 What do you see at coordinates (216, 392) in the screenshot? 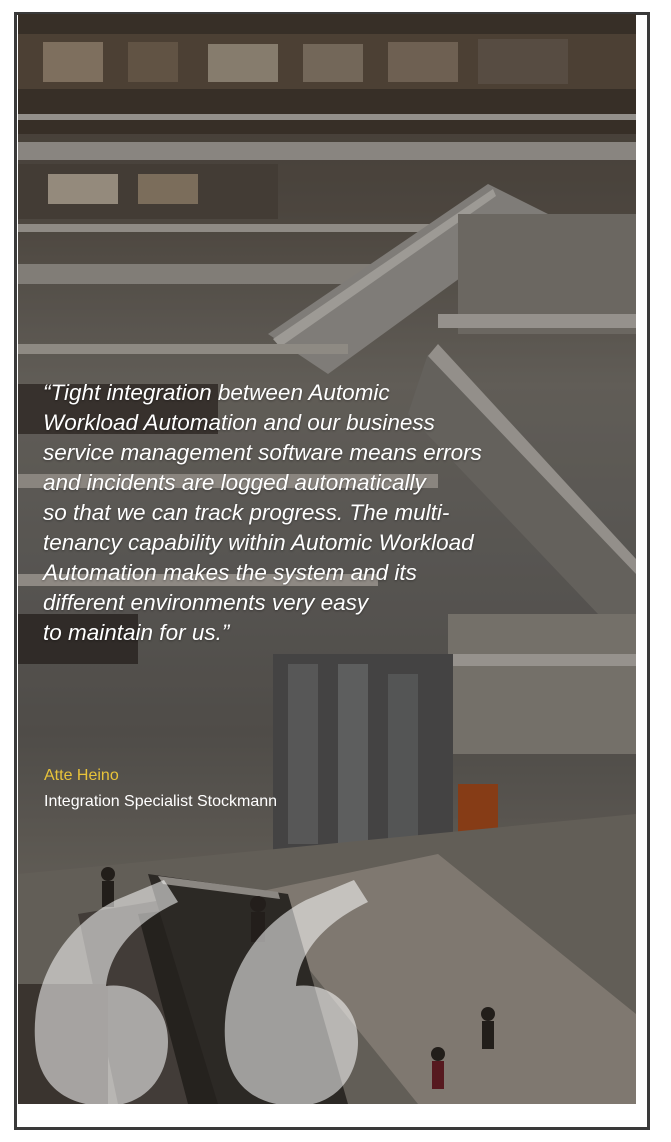
I see `quote-line: “Tight integration between Automic` at bounding box center [216, 392].